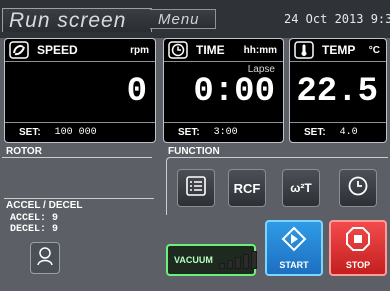 Image resolution: width=390 pixels, height=291 pixels. Describe the element at coordinates (304, 50) in the screenshot. I see `thermometer-icon` at that location.